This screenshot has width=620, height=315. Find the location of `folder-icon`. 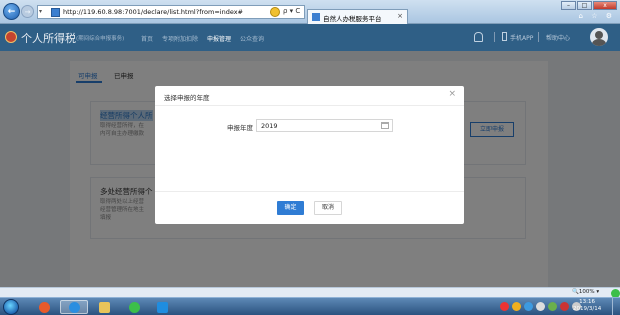

folder-icon is located at coordinates (104, 307).